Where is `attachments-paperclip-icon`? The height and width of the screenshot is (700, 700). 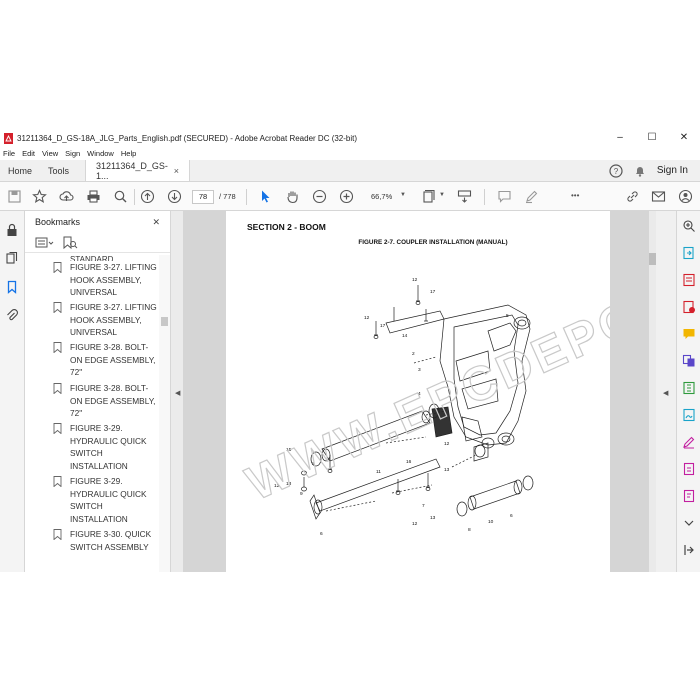
attachments-paperclip-icon is located at coordinates (12, 315).